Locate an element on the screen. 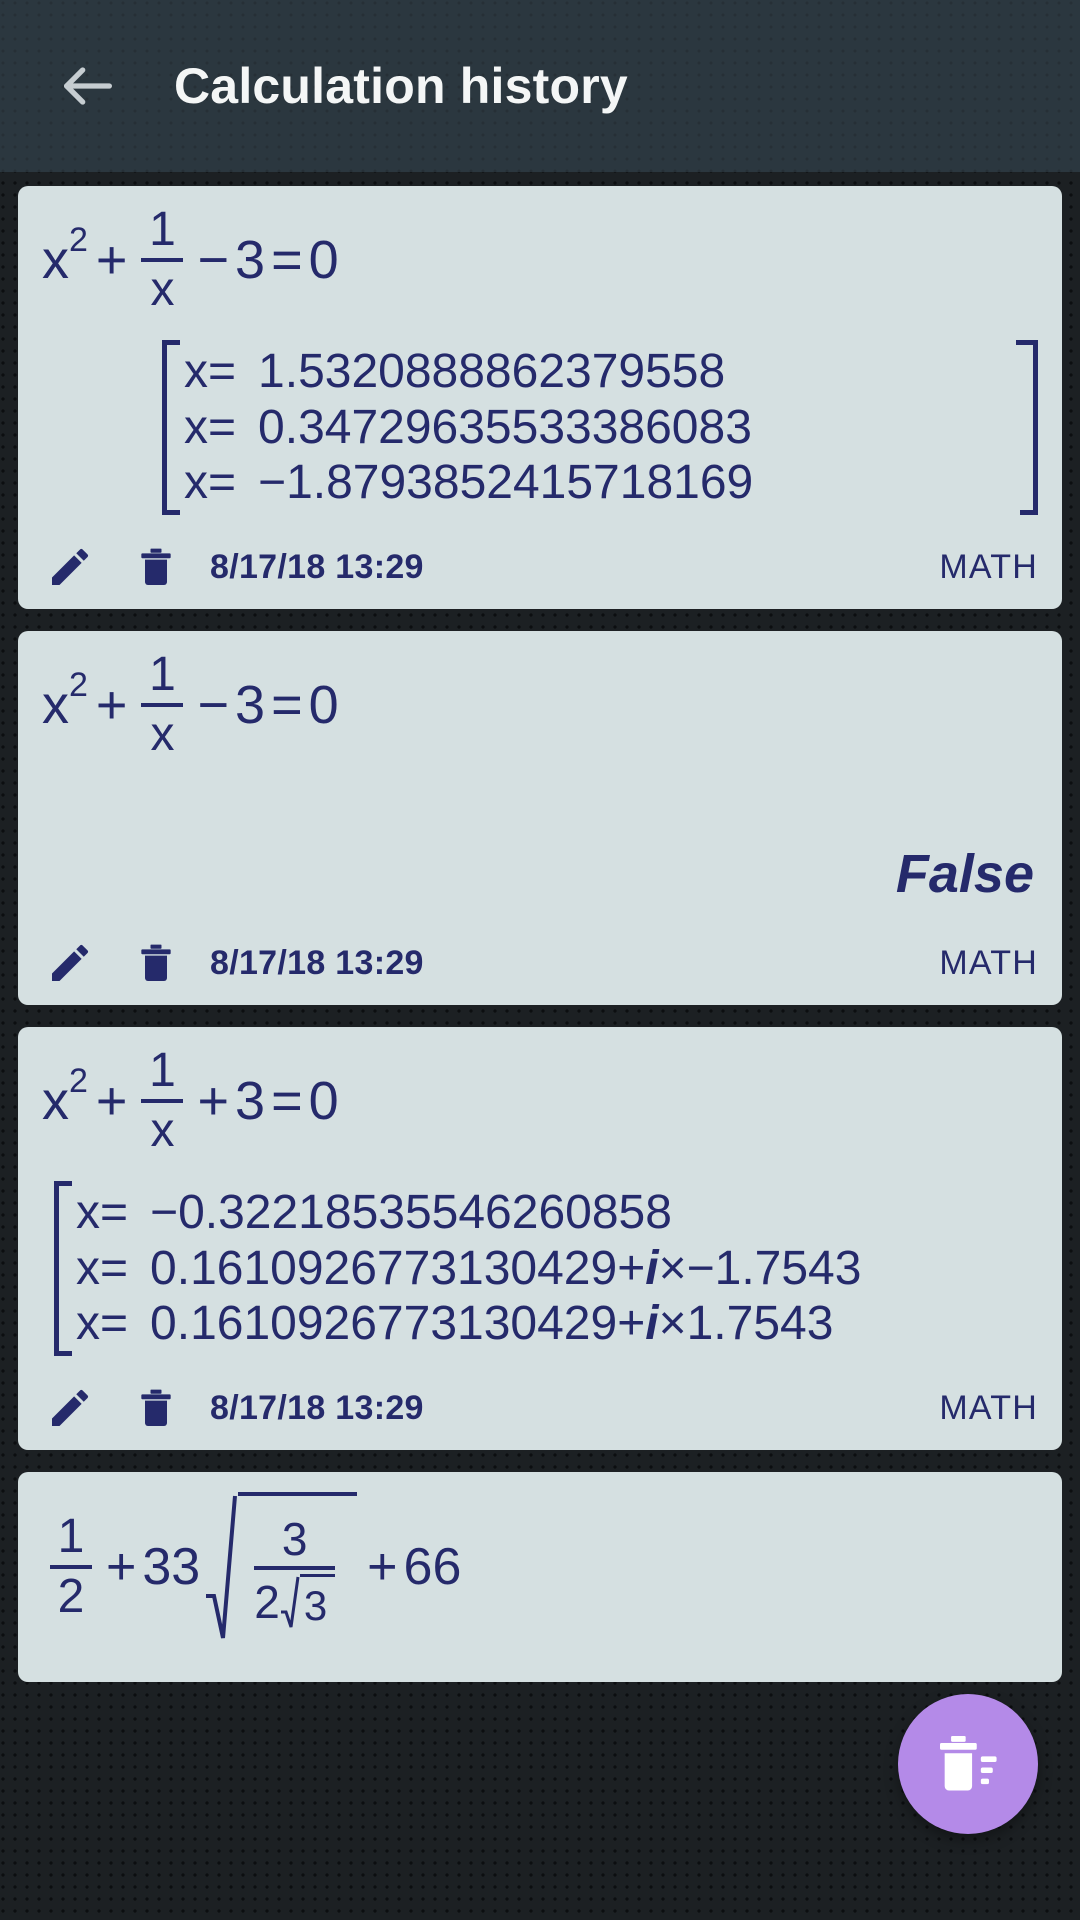 This screenshot has width=1080, height=1920. result-row: x= 0.1610926773130429 + i × 1.7543 is located at coordinates (557, 1324).